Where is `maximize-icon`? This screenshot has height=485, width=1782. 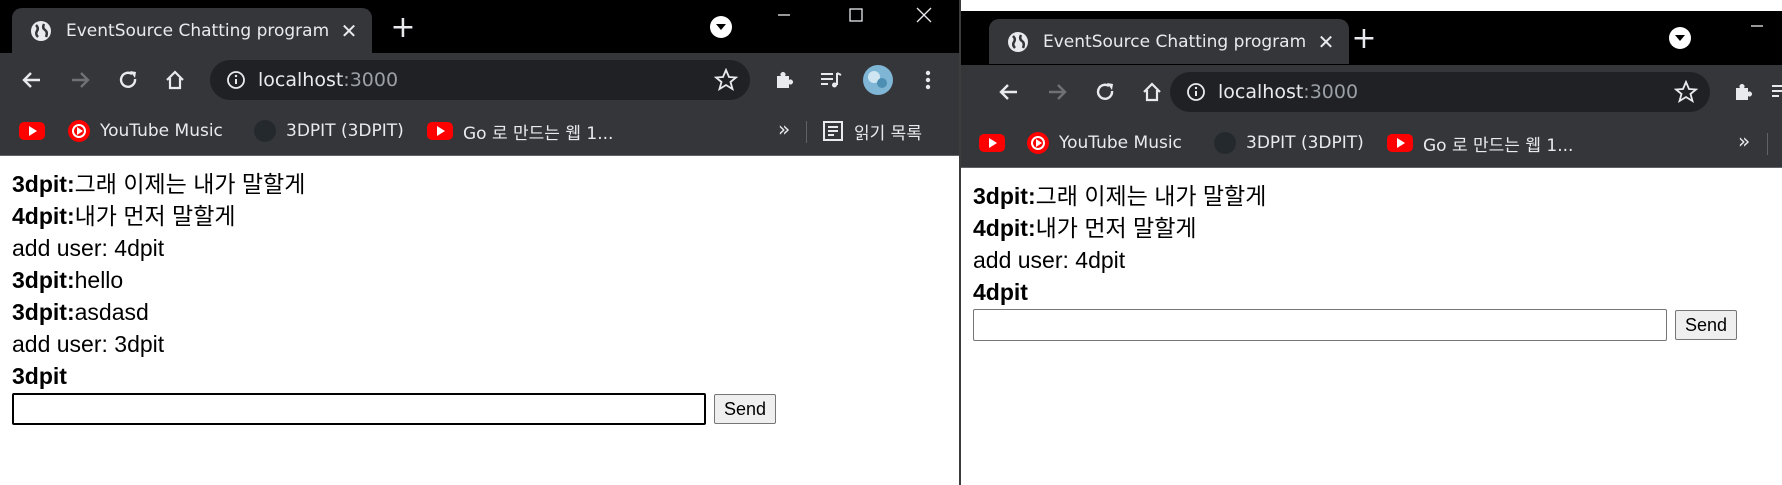 maximize-icon is located at coordinates (856, 15).